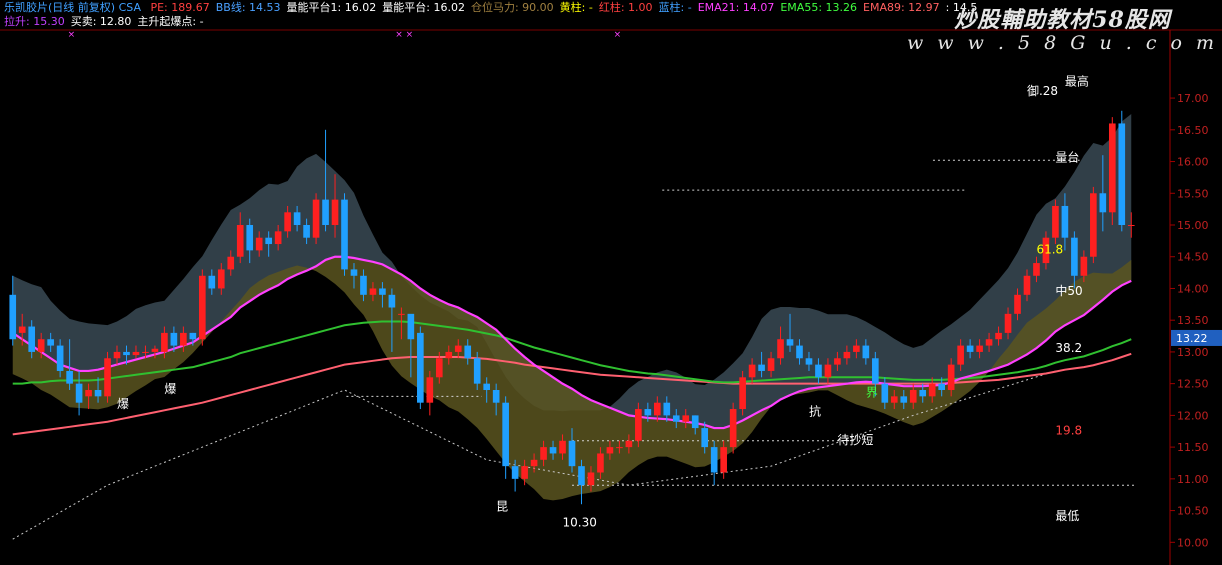  Describe the element at coordinates (1193, 352) in the screenshot. I see `y-tick-label: 13.00` at that location.